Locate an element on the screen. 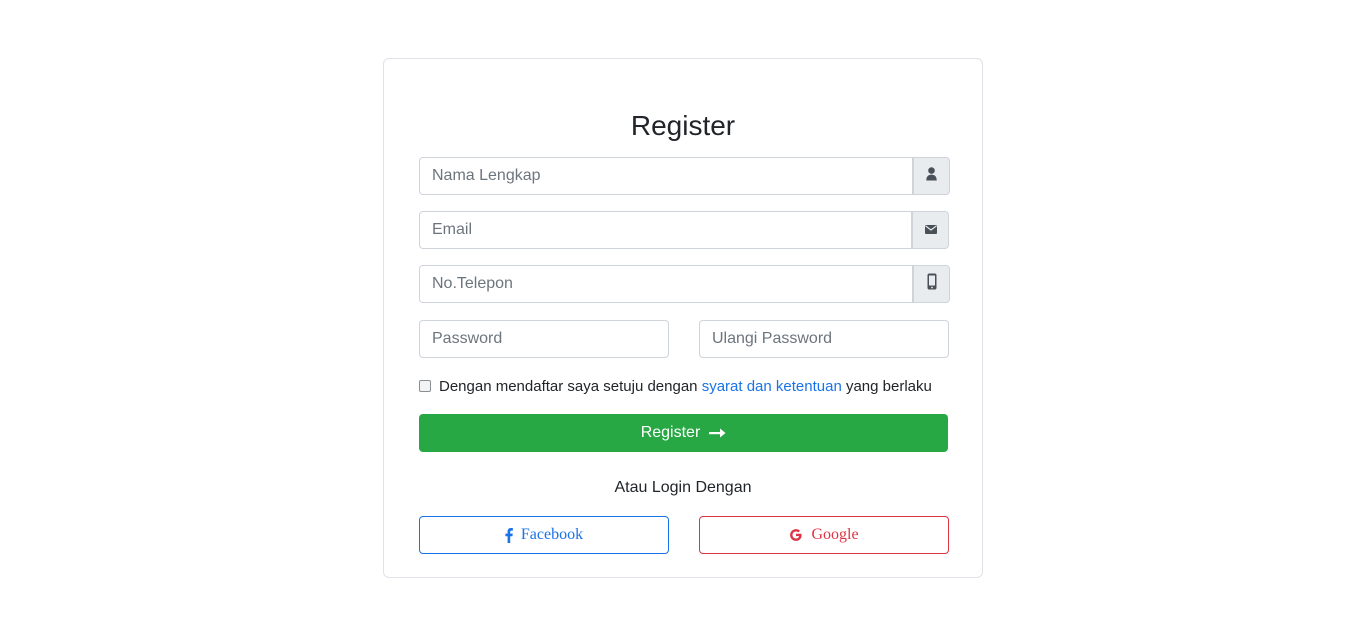  confirm-password-input is located at coordinates (824, 339).